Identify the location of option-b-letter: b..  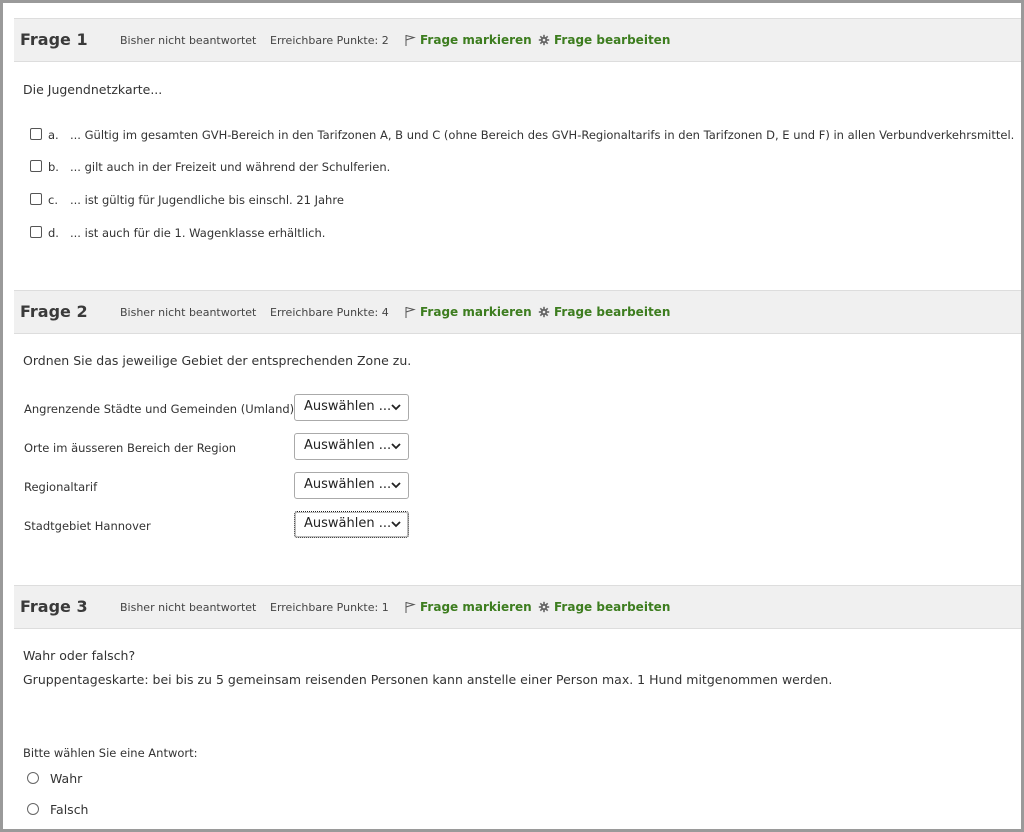
(53, 167).